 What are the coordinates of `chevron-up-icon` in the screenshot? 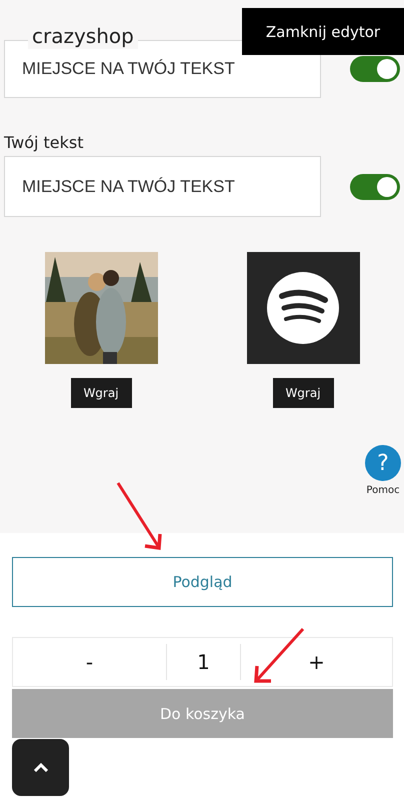 It's located at (41, 767).